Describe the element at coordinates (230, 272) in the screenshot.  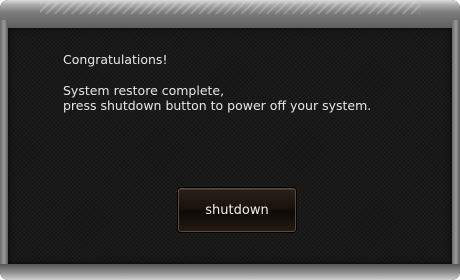
I see `dialog-frame-bottom` at that location.